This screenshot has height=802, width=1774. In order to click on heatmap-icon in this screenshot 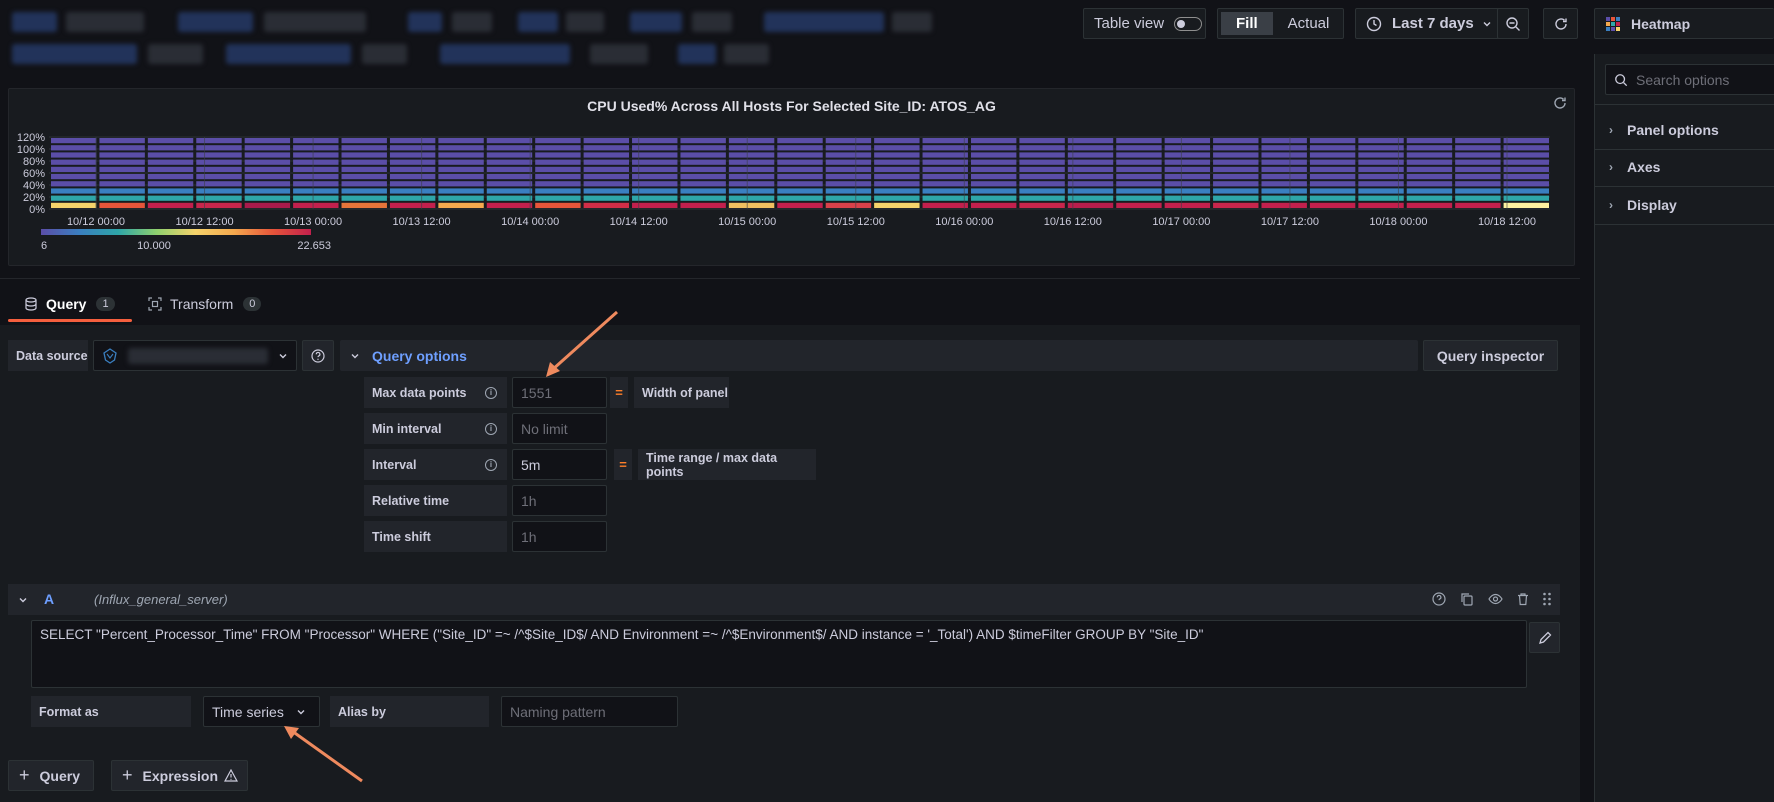, I will do `click(1613, 23)`.